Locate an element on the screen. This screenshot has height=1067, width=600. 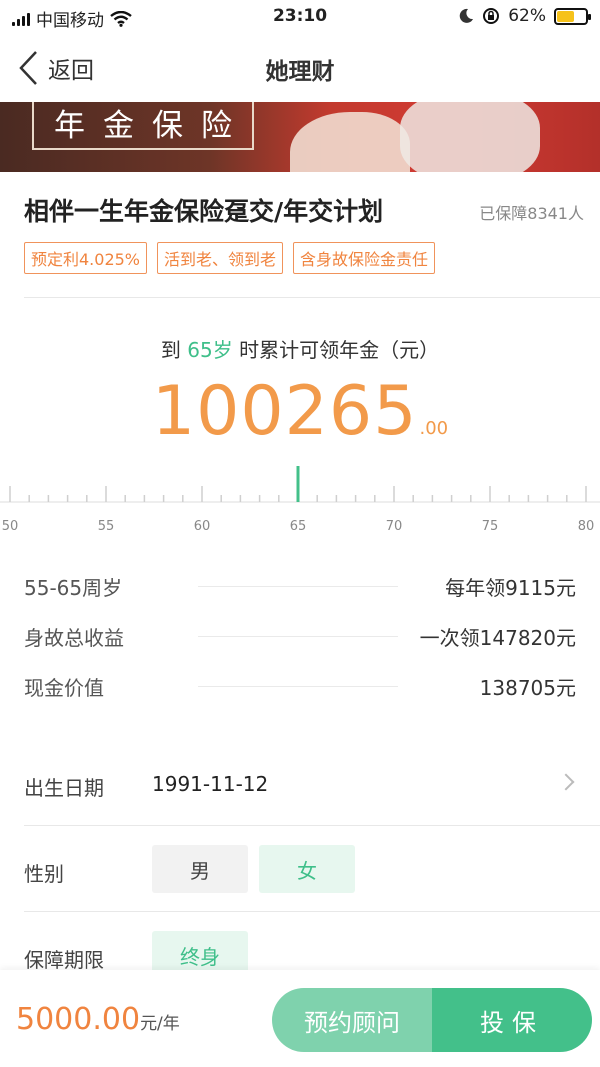
summary-row-cash: 现金价值 138705元 is located at coordinates (300, 687).